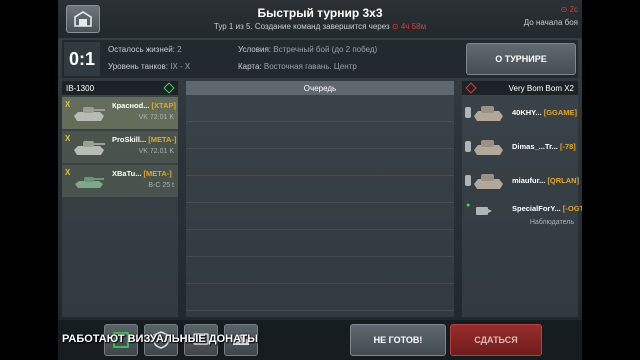  What do you see at coordinates (545, 112) in the screenshot?
I see `player-name: 40KHY... [GGAME]` at bounding box center [545, 112].